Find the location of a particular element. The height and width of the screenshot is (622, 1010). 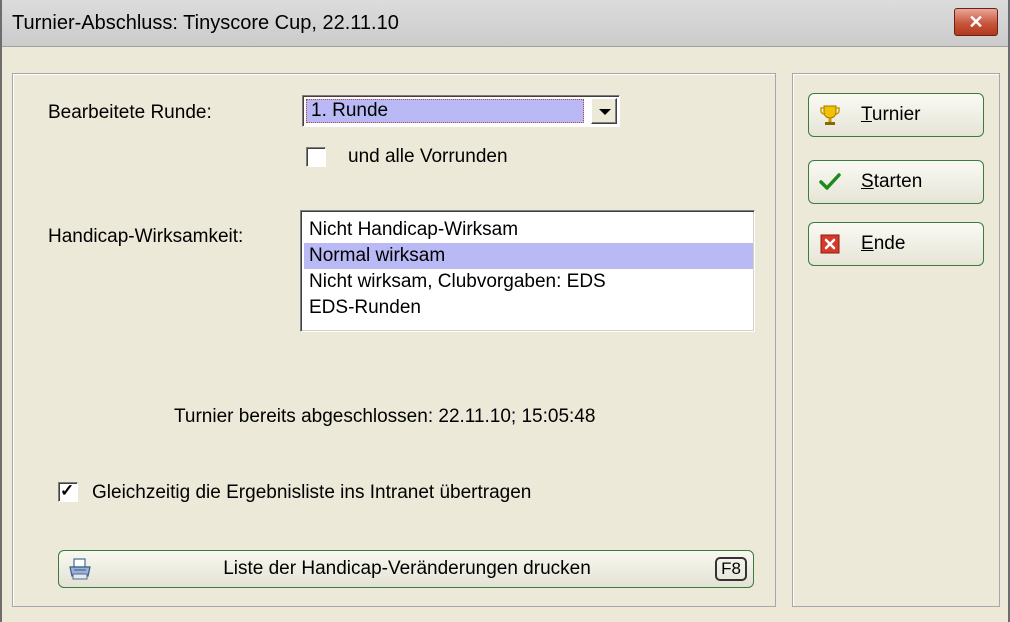

list-item: Nicht wirksam, Clubvorgaben: EDS is located at coordinates (528, 282).